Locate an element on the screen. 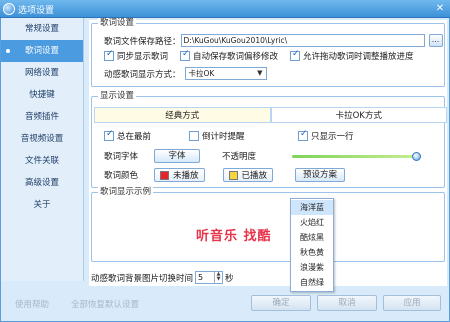 Image resolution: width=450 pixels, height=322 pixels. stepper-arrows-icon: ▲ ▼ is located at coordinates (218, 277).